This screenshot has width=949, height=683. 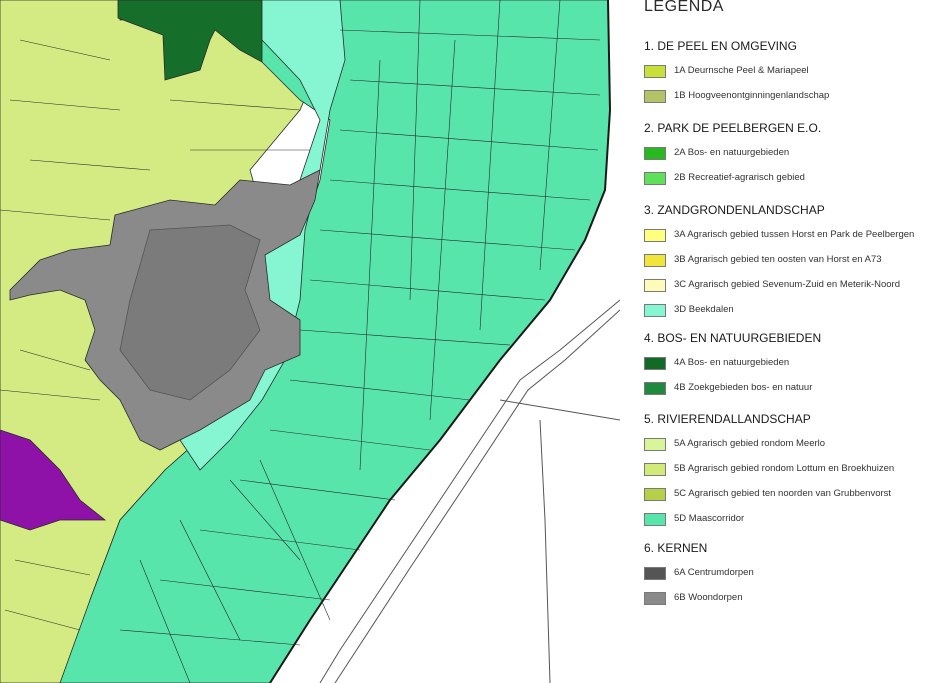 I want to click on legend-item: 6B Woondorpen, so click(x=693, y=598).